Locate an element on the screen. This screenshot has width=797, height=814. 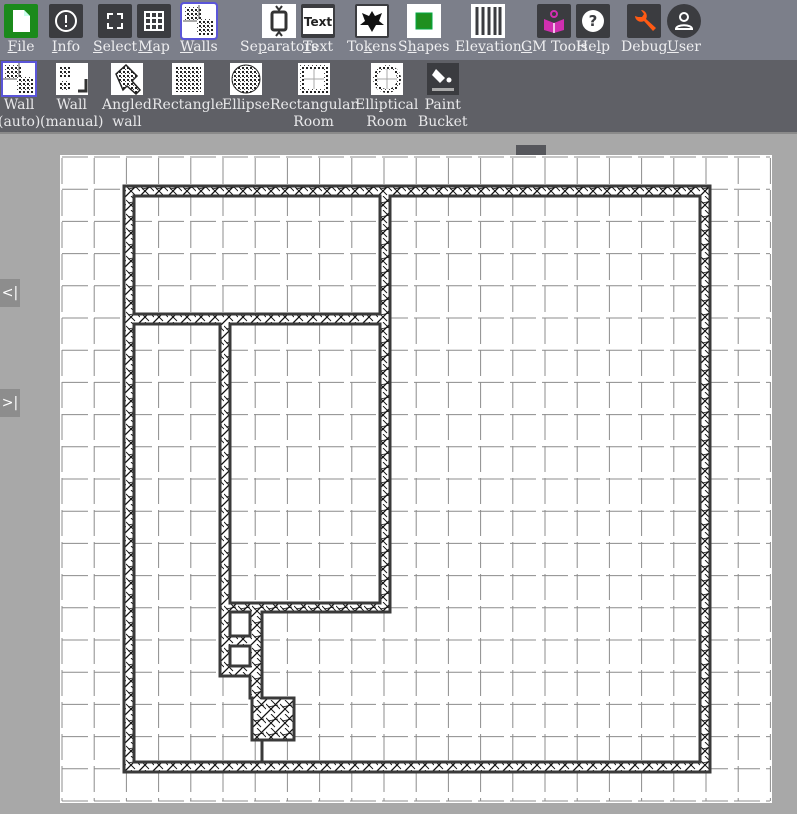
toolbar-label: Shapes is located at coordinates (424, 47).